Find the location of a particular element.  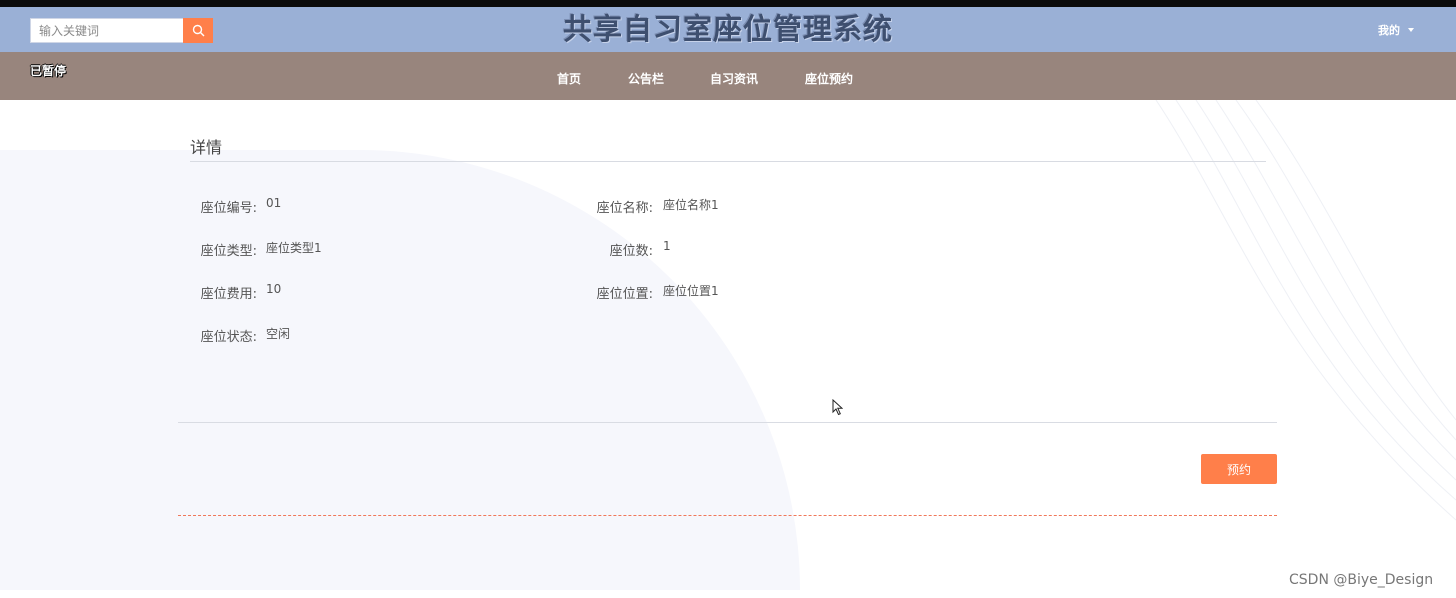

seat-name-label: 座位名称: is located at coordinates (624, 208).